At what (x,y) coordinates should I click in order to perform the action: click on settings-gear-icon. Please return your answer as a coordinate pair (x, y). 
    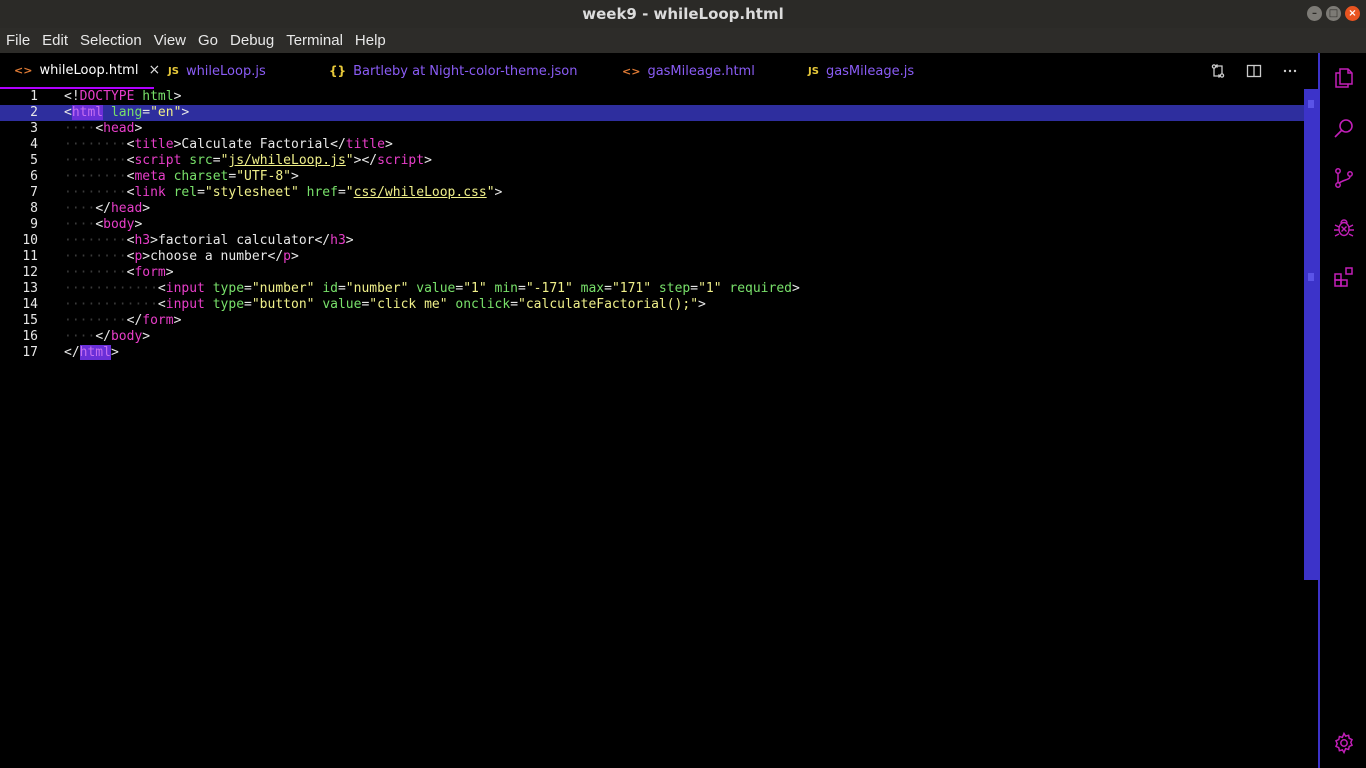
    Looking at the image, I should click on (1344, 743).